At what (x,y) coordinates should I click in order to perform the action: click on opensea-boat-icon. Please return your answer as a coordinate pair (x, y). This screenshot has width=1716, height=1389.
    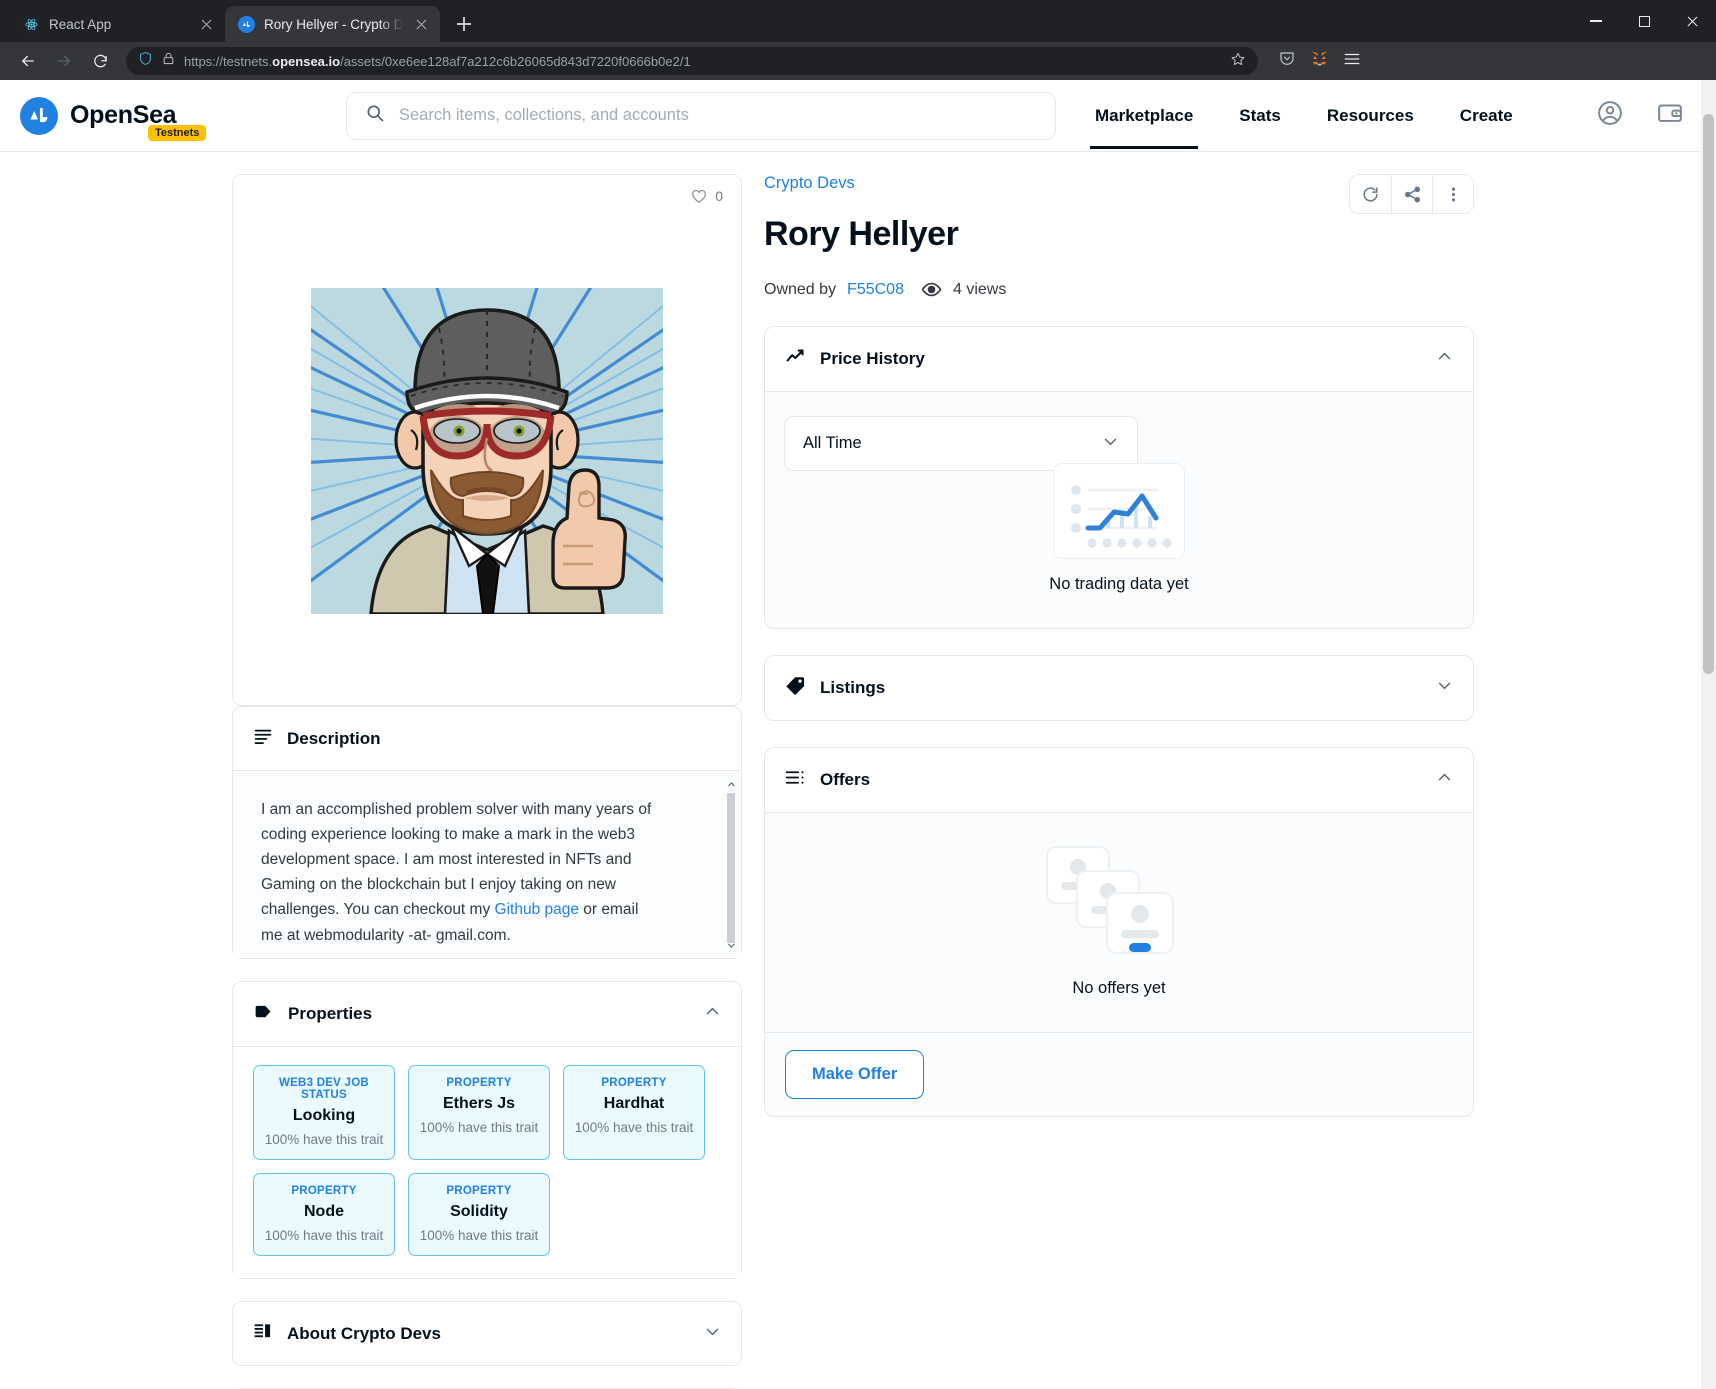
    Looking at the image, I should click on (39, 115).